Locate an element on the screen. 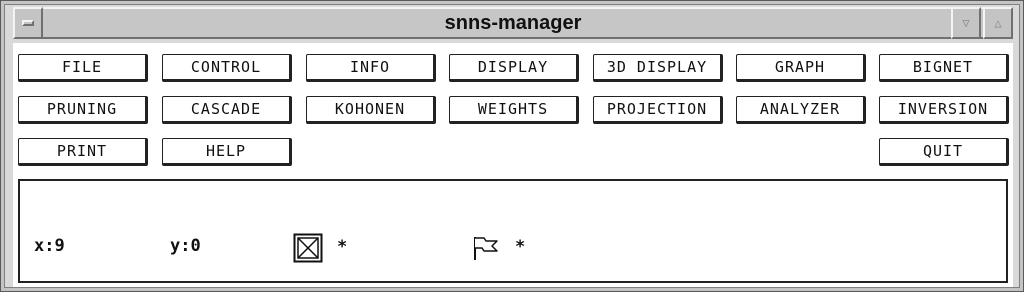 The image size is (1024, 292). unit-box-icon is located at coordinates (308, 248).